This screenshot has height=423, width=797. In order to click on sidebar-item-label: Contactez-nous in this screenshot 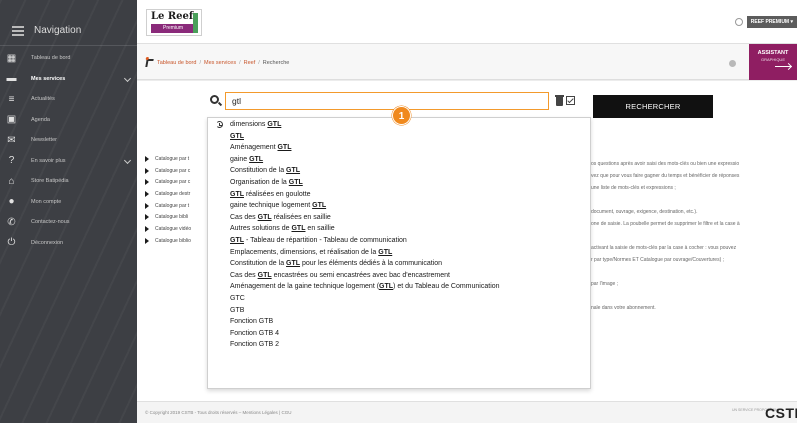, I will do `click(50, 222)`.